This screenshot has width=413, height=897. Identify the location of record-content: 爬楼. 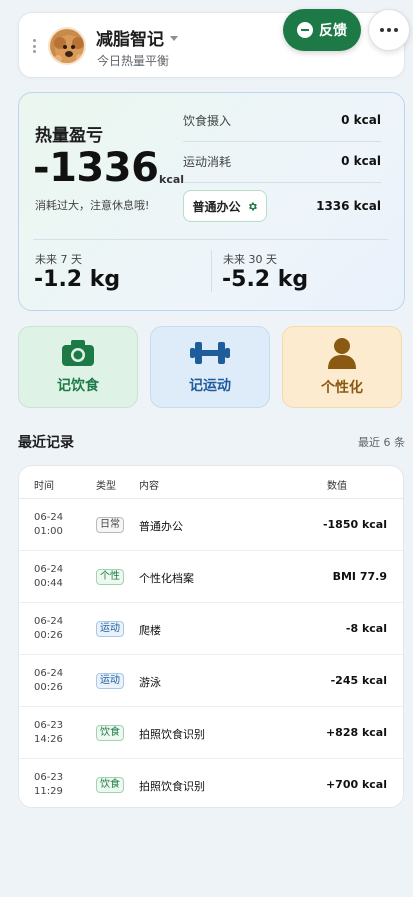
(150, 630).